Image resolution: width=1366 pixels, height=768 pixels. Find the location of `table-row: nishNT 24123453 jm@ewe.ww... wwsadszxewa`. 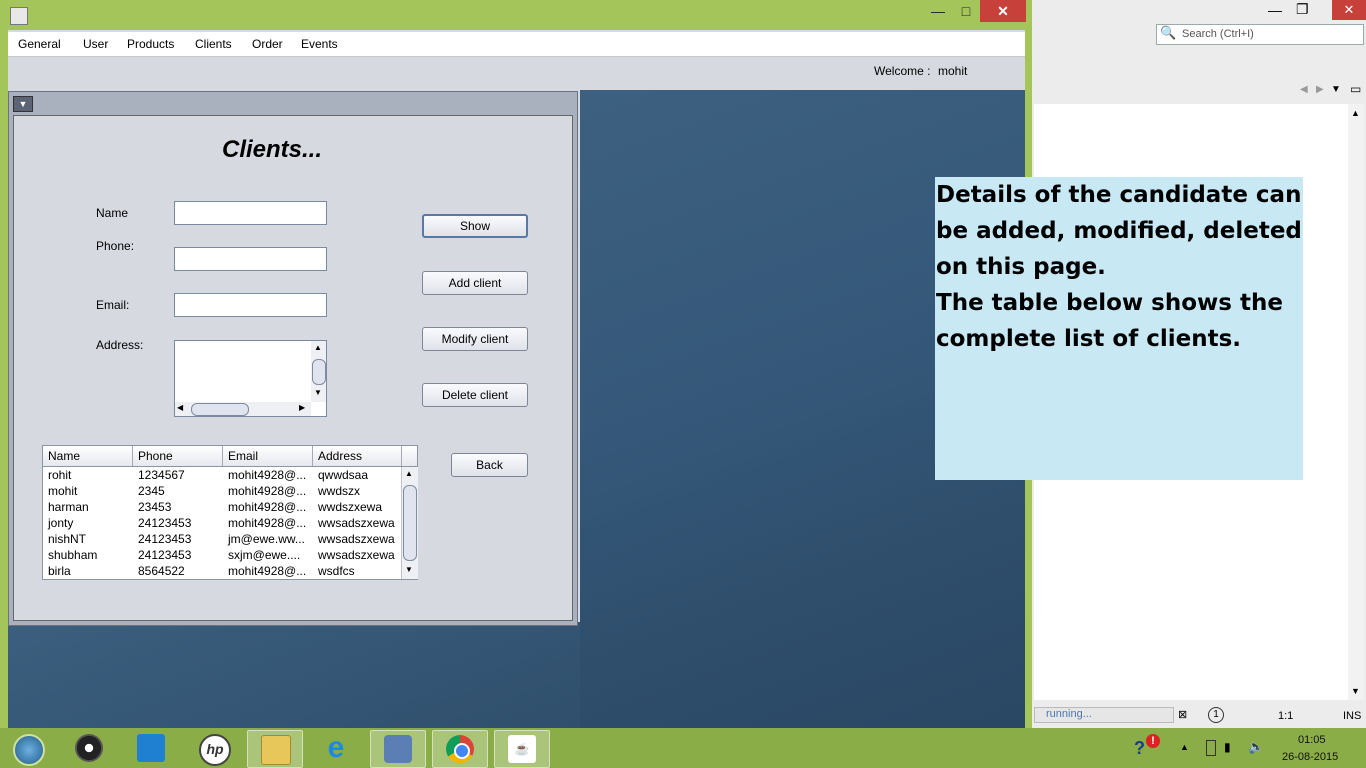

table-row: nishNT 24123453 jm@ewe.ww... wwsadszxewa is located at coordinates (222, 539).